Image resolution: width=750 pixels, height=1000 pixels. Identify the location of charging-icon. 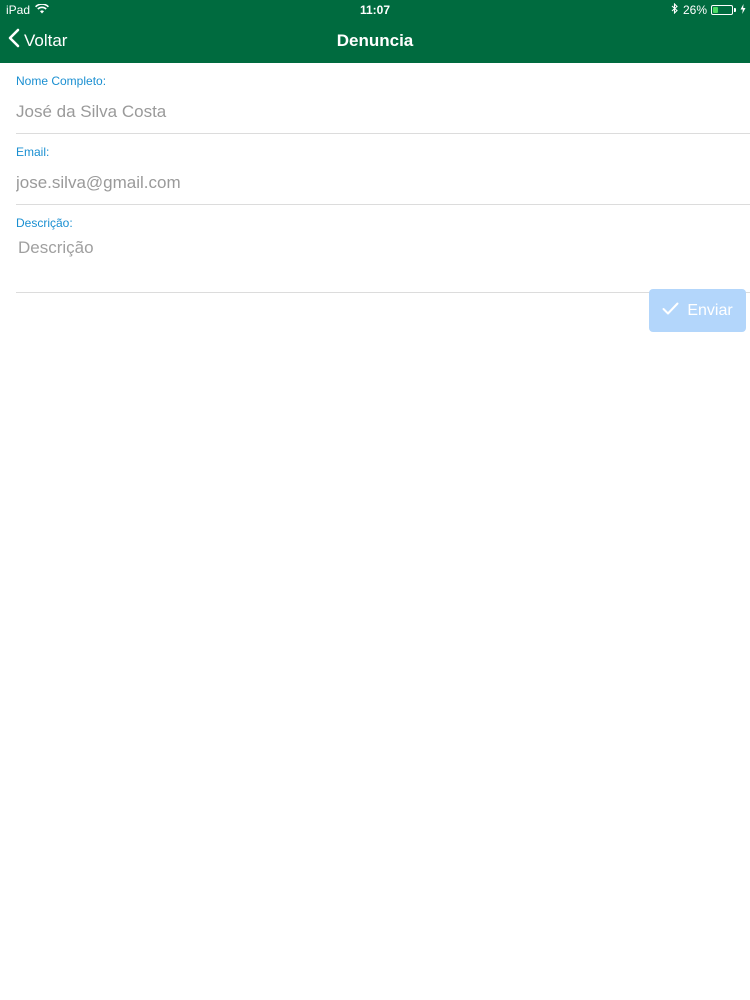
(743, 10).